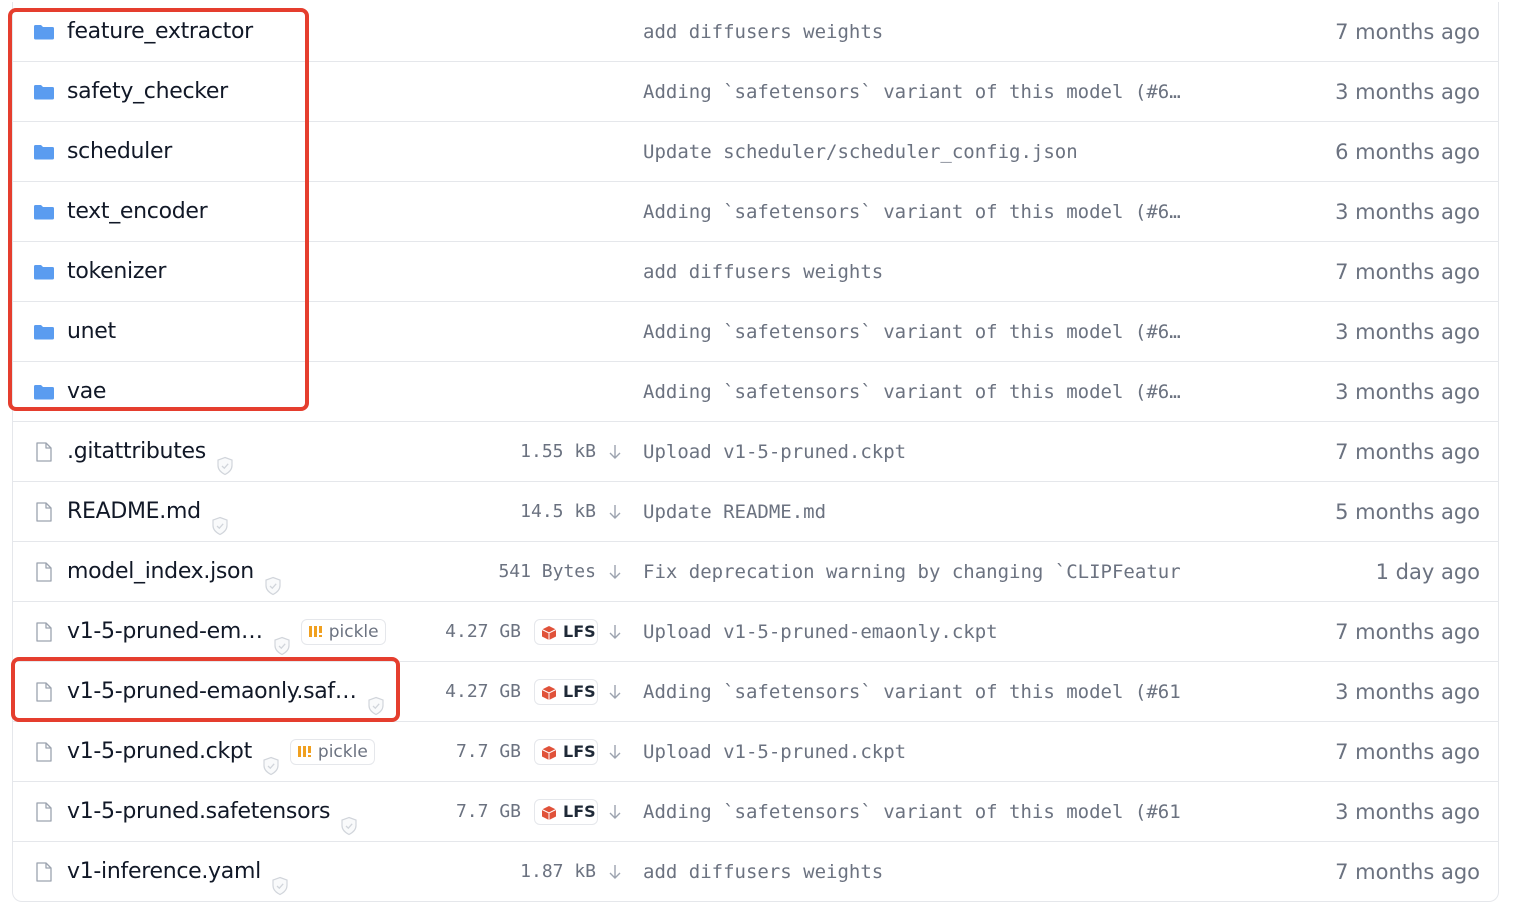 The image size is (1514, 918). I want to click on last-modified-date: 5 months ago, so click(1407, 512).